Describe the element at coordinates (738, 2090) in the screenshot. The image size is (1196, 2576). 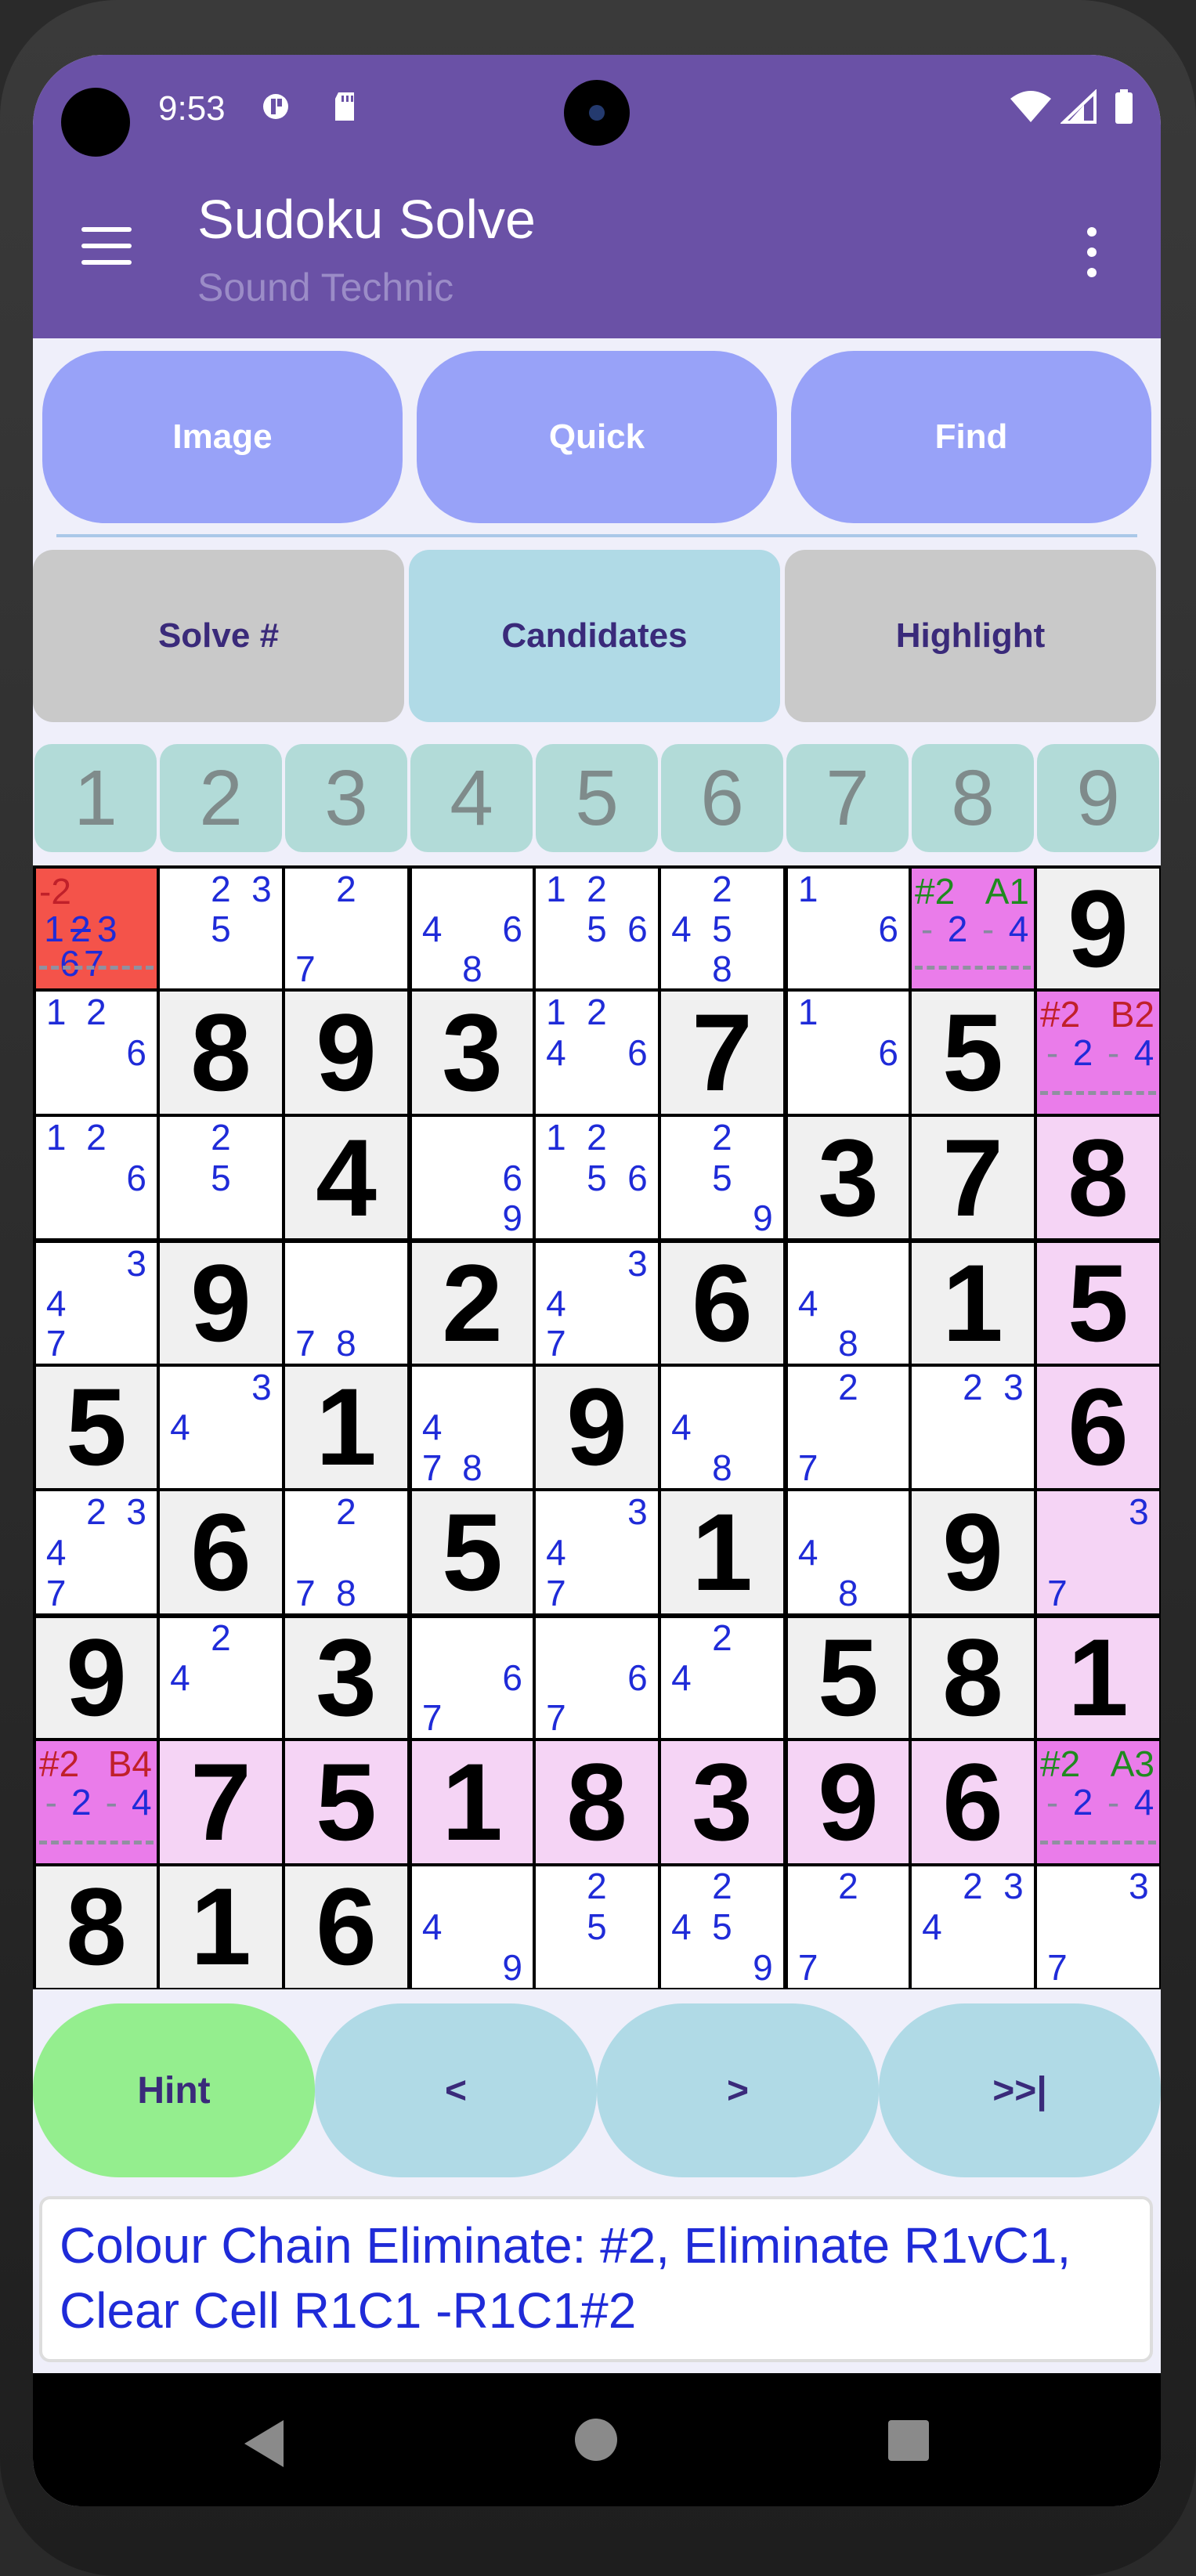
I see `next-button: >` at that location.